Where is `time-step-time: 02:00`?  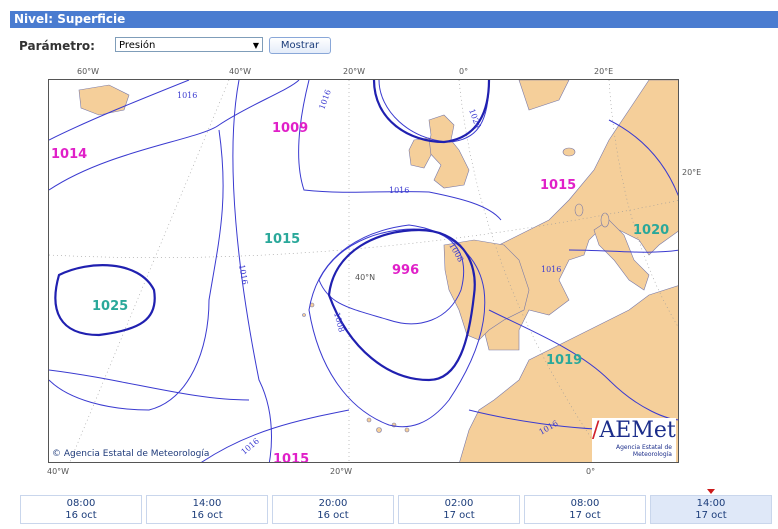
time-step-time: 02:00 is located at coordinates (459, 503).